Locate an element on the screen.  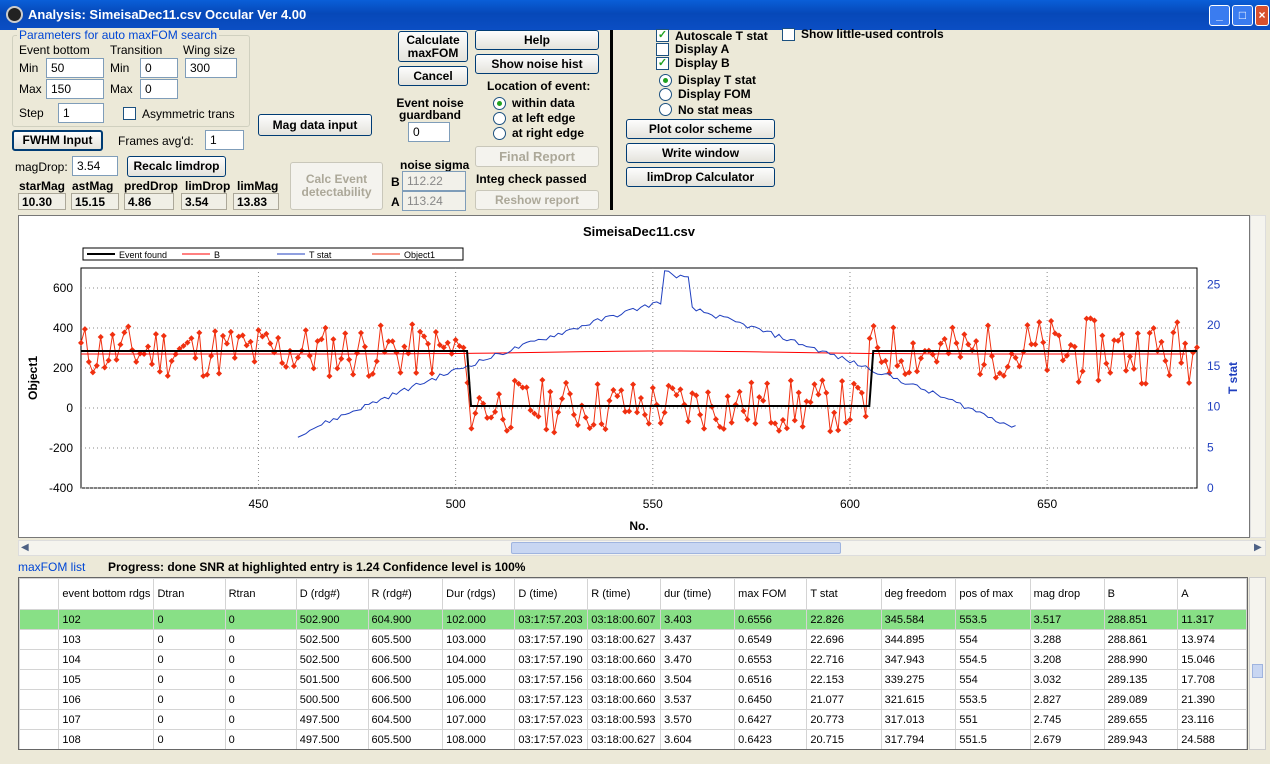
display-b-checkbox: ✓ is located at coordinates (662, 63).